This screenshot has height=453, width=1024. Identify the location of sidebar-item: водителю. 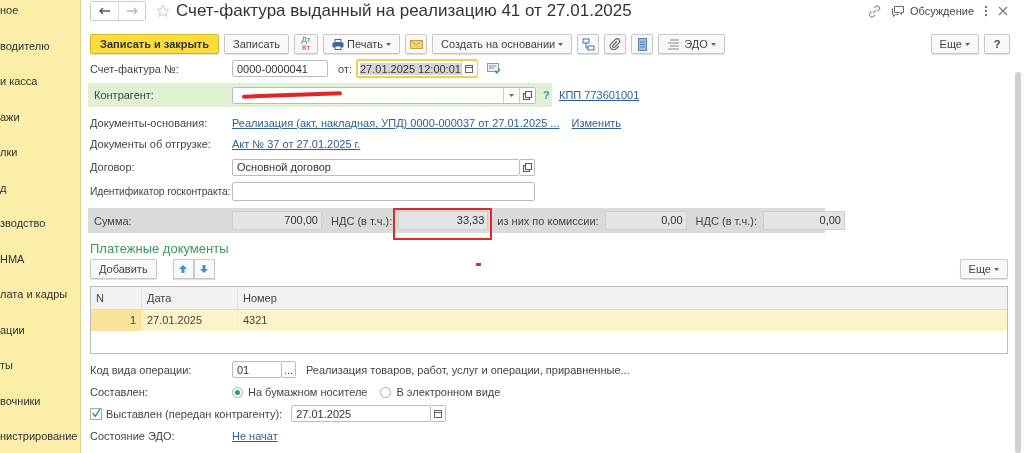
(40, 56).